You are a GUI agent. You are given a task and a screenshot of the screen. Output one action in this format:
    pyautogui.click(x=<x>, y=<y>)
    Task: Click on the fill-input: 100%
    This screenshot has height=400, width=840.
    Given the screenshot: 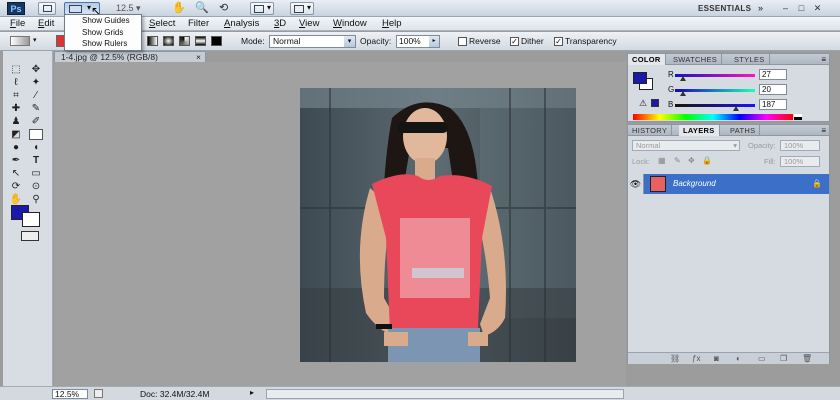 What is the action you would take?
    pyautogui.click(x=800, y=161)
    